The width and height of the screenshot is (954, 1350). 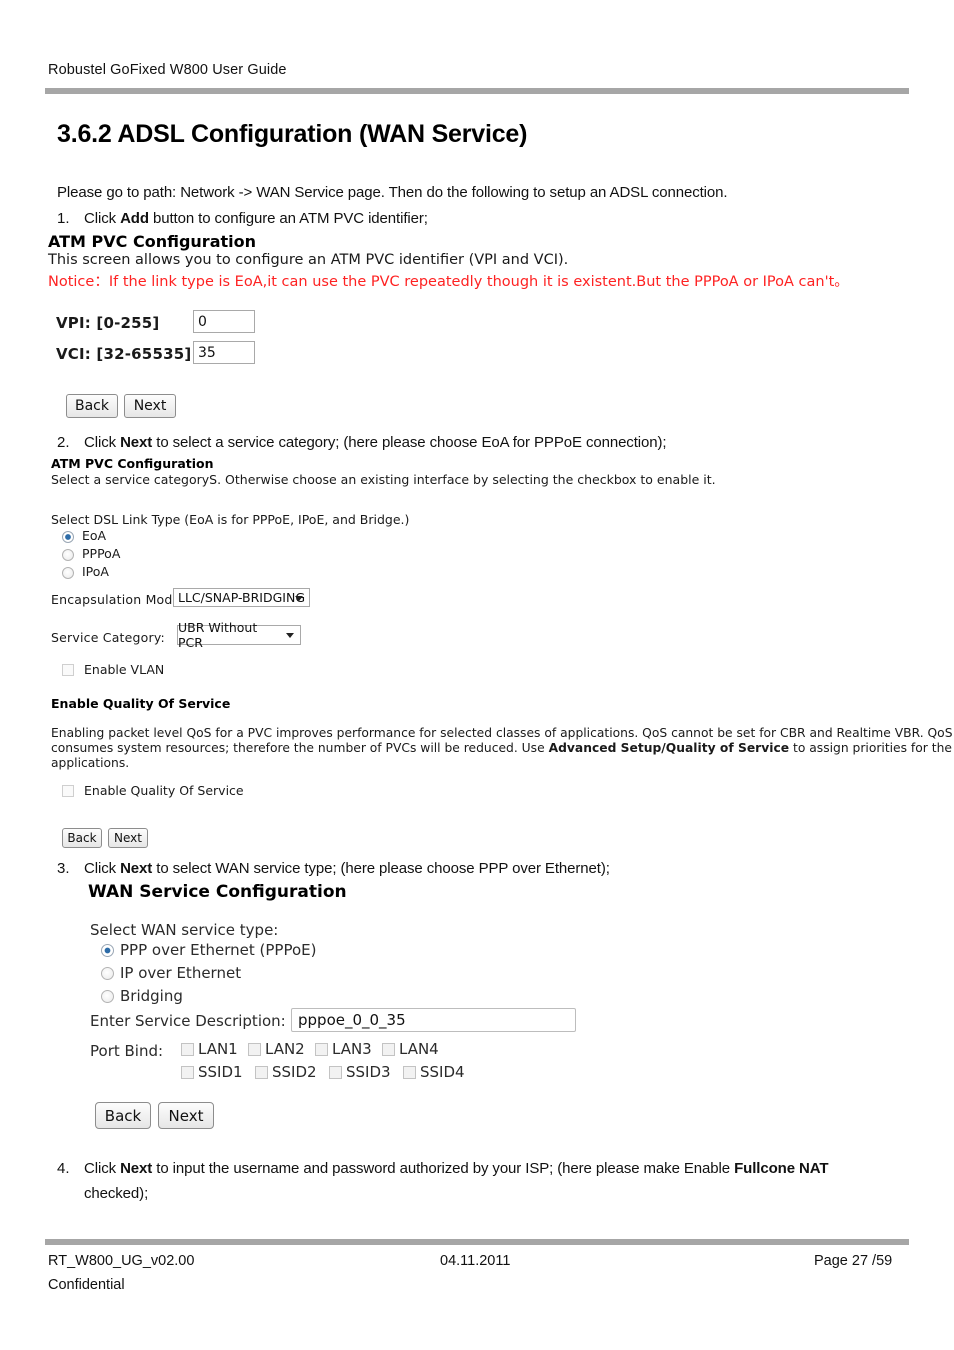 What do you see at coordinates (368, 1072) in the screenshot?
I see `checkbox-ssid3-label: SSID3` at bounding box center [368, 1072].